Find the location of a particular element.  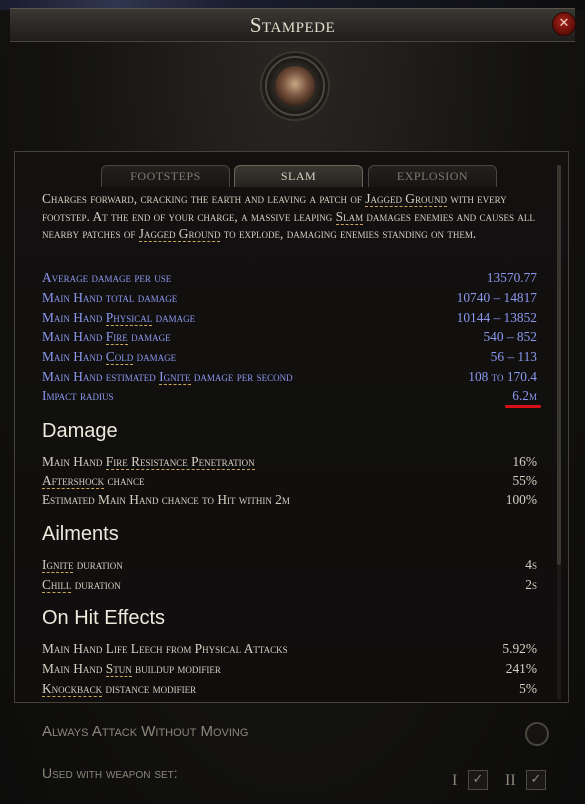

stat-label: Aftershock chance is located at coordinates (93, 481).